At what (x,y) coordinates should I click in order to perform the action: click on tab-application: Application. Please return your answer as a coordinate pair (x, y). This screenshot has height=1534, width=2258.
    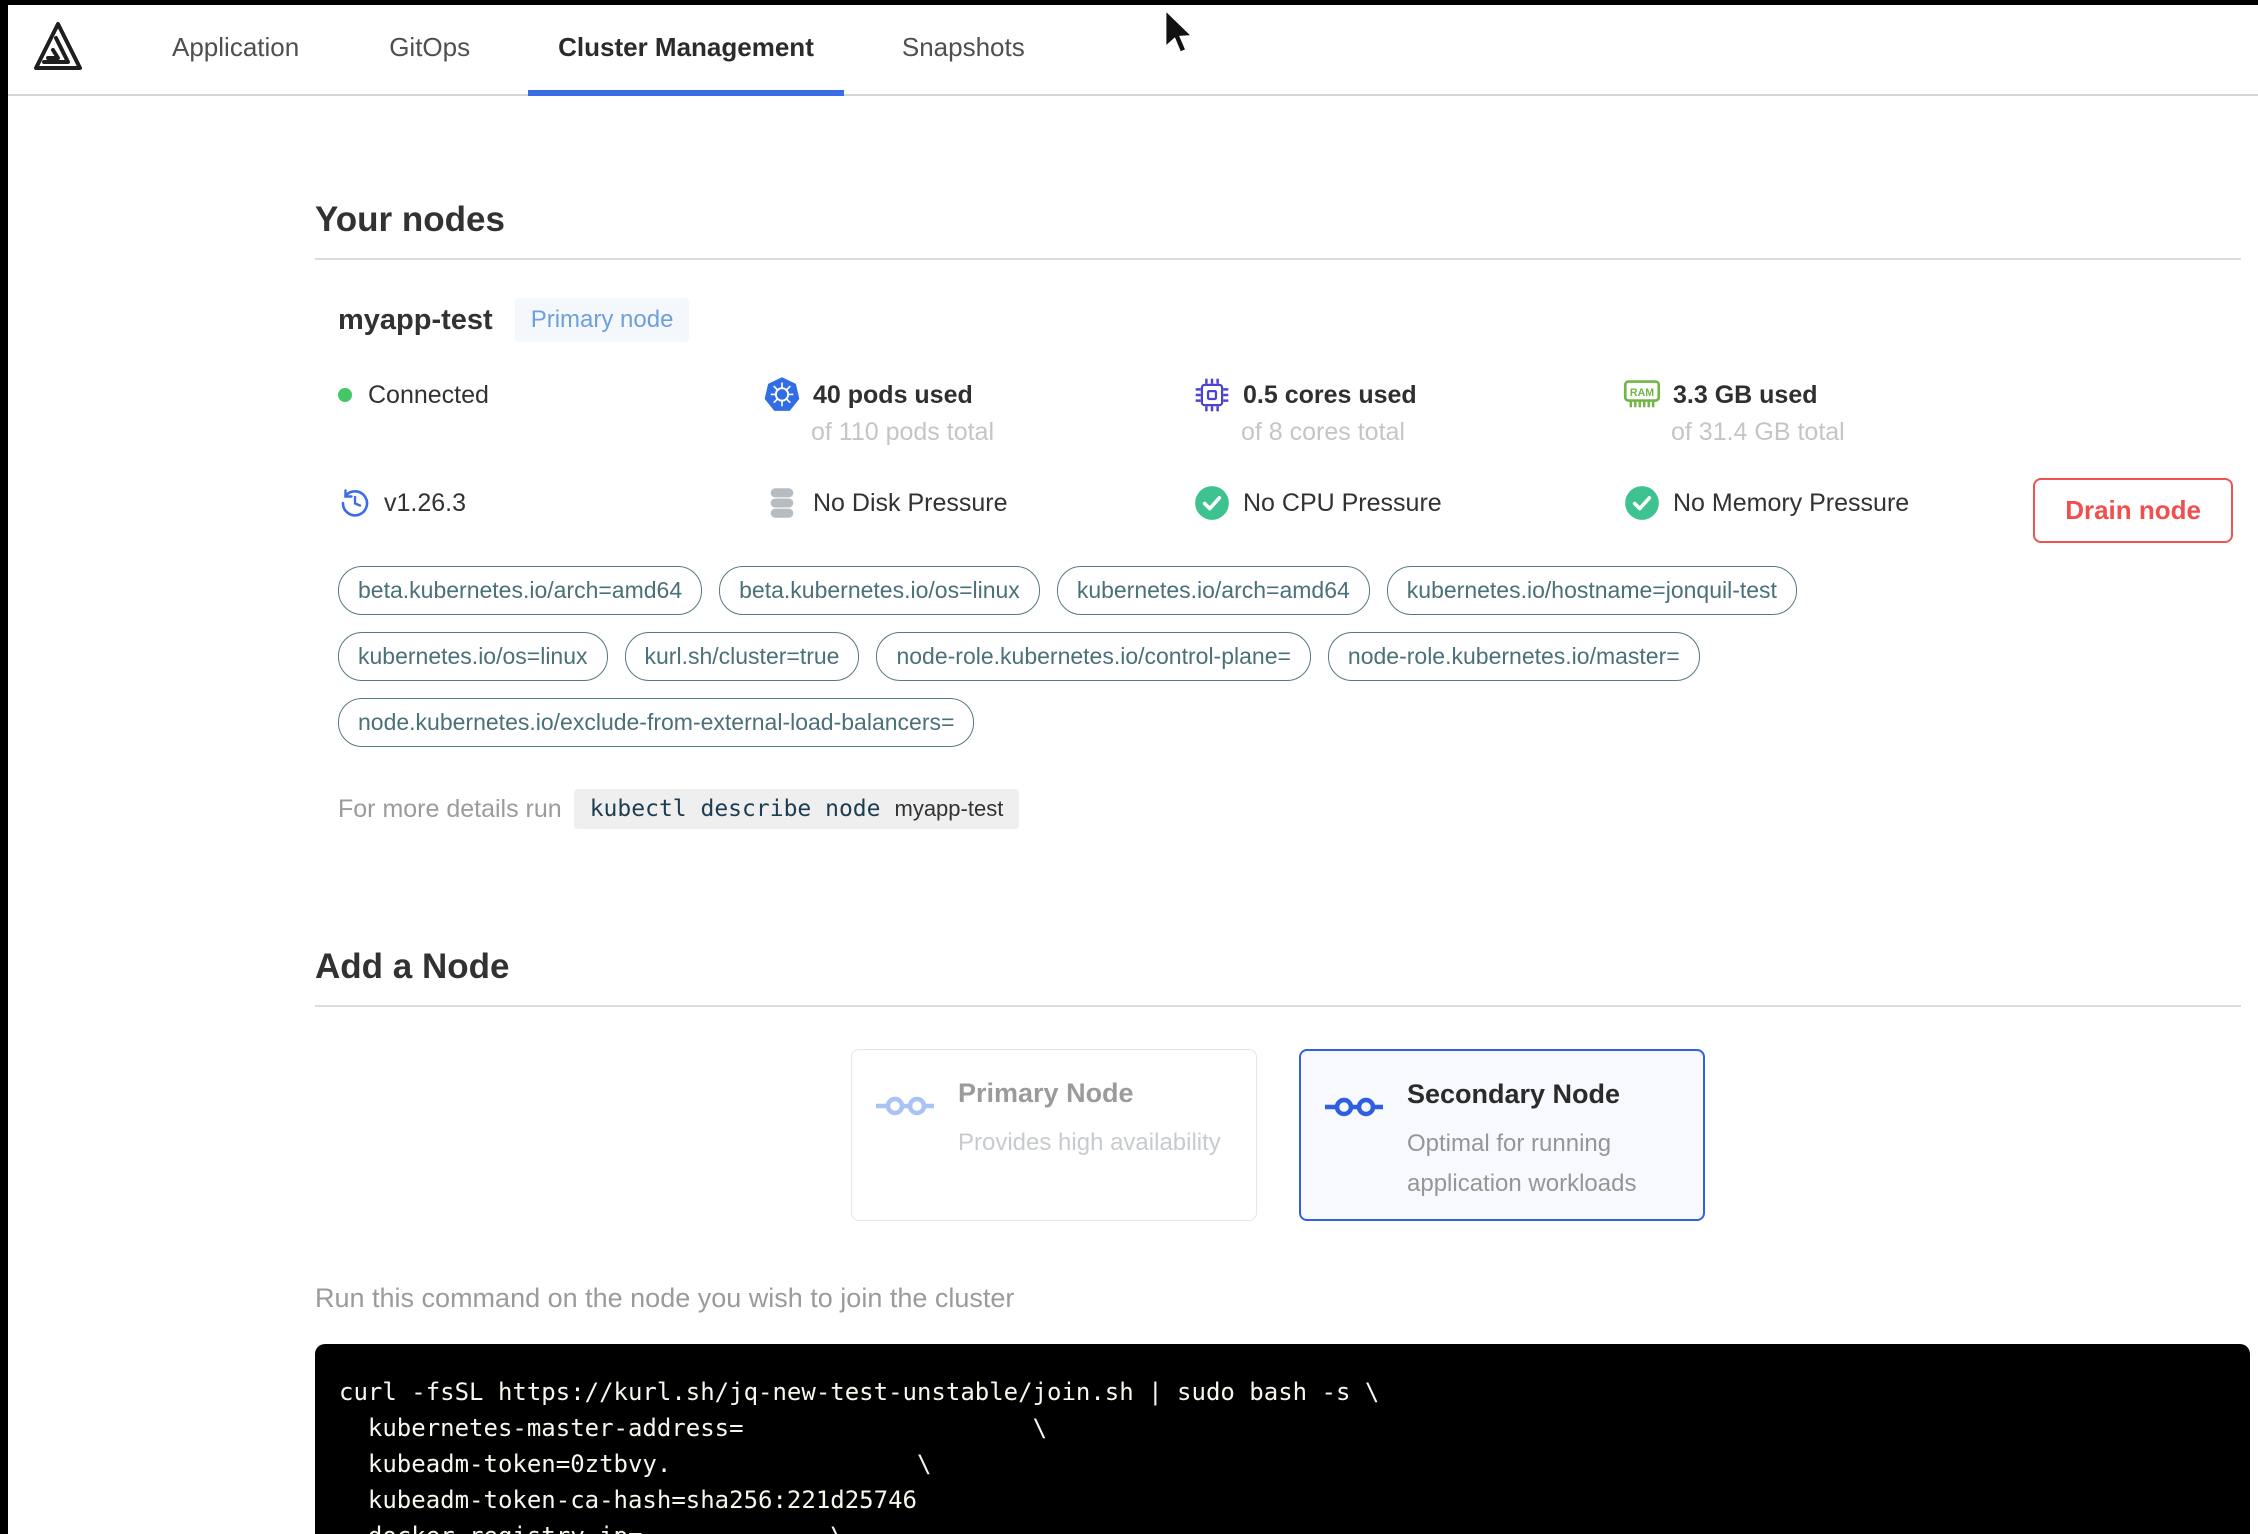
    Looking at the image, I should click on (235, 47).